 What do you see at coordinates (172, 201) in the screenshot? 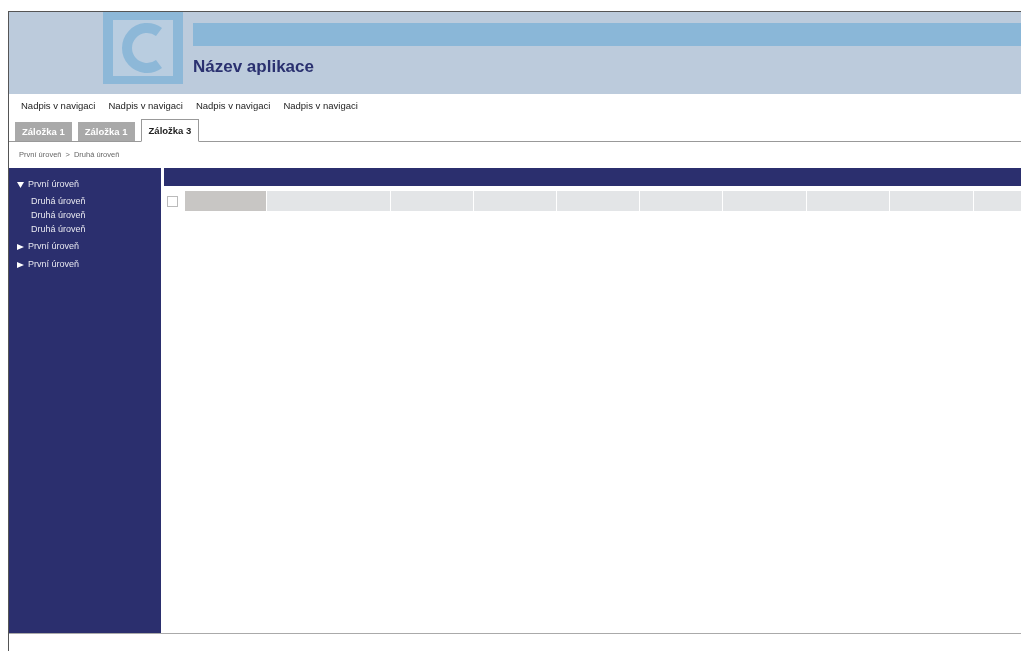
I see `checkbox` at bounding box center [172, 201].